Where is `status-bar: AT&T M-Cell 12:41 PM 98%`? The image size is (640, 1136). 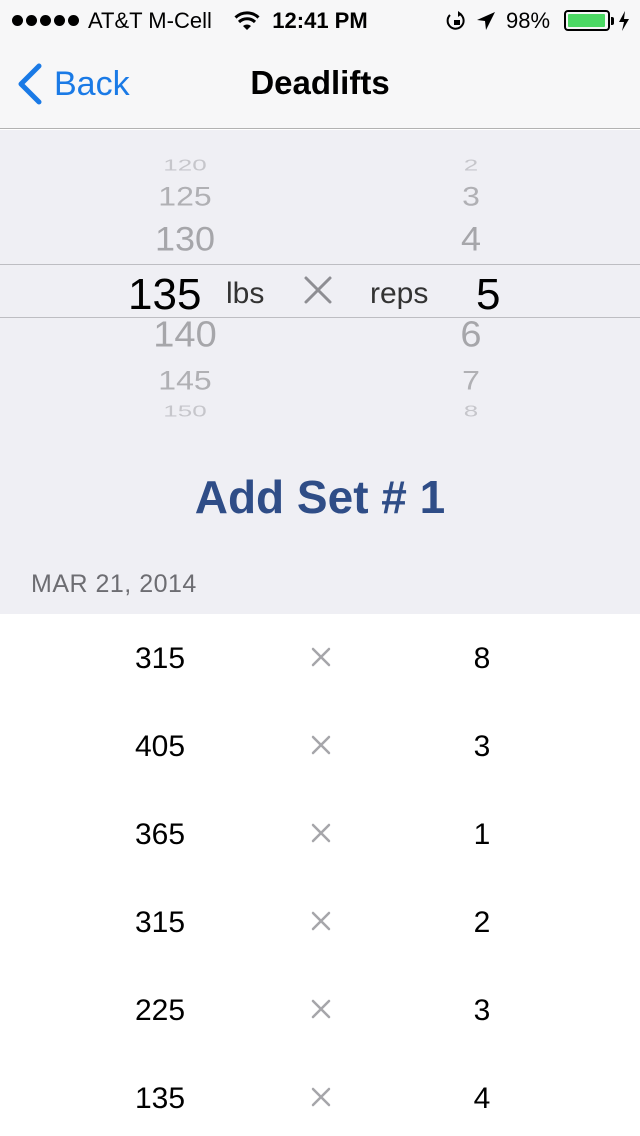
status-bar: AT&T M-Cell 12:41 PM 98% is located at coordinates (320, 20).